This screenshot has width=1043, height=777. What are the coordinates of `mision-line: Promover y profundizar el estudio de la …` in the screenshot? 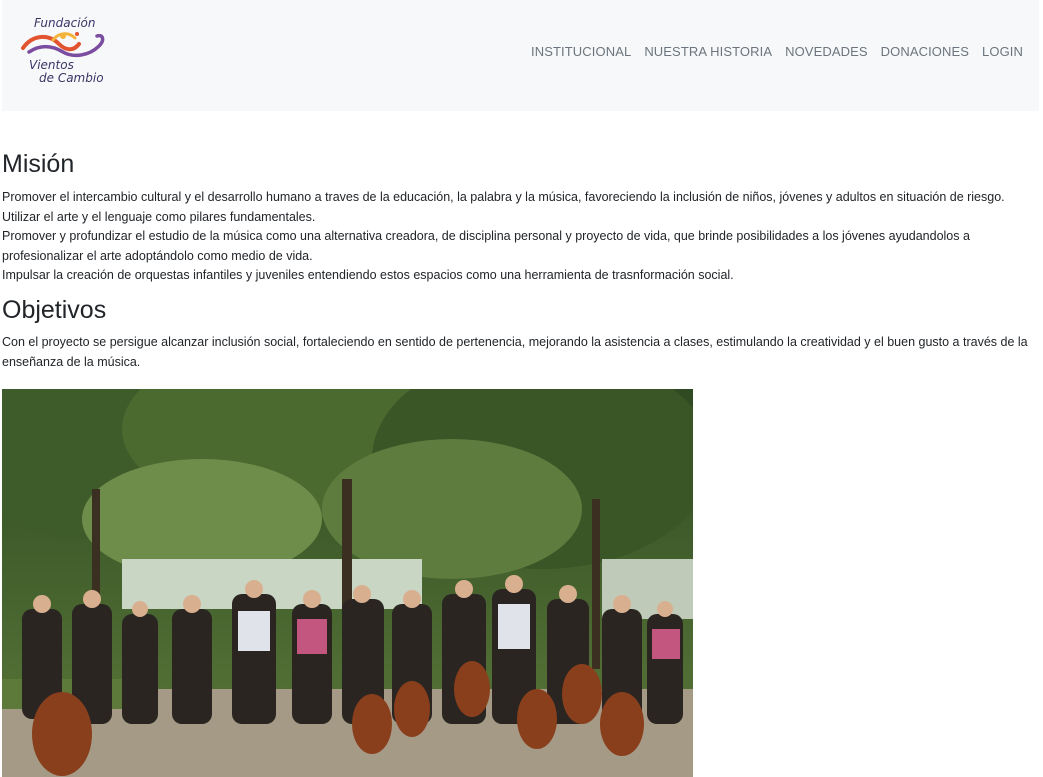 It's located at (486, 236).